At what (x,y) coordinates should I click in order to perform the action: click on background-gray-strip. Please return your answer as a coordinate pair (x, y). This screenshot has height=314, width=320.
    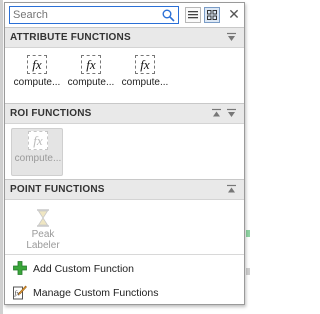
    Looking at the image, I should click on (248, 271).